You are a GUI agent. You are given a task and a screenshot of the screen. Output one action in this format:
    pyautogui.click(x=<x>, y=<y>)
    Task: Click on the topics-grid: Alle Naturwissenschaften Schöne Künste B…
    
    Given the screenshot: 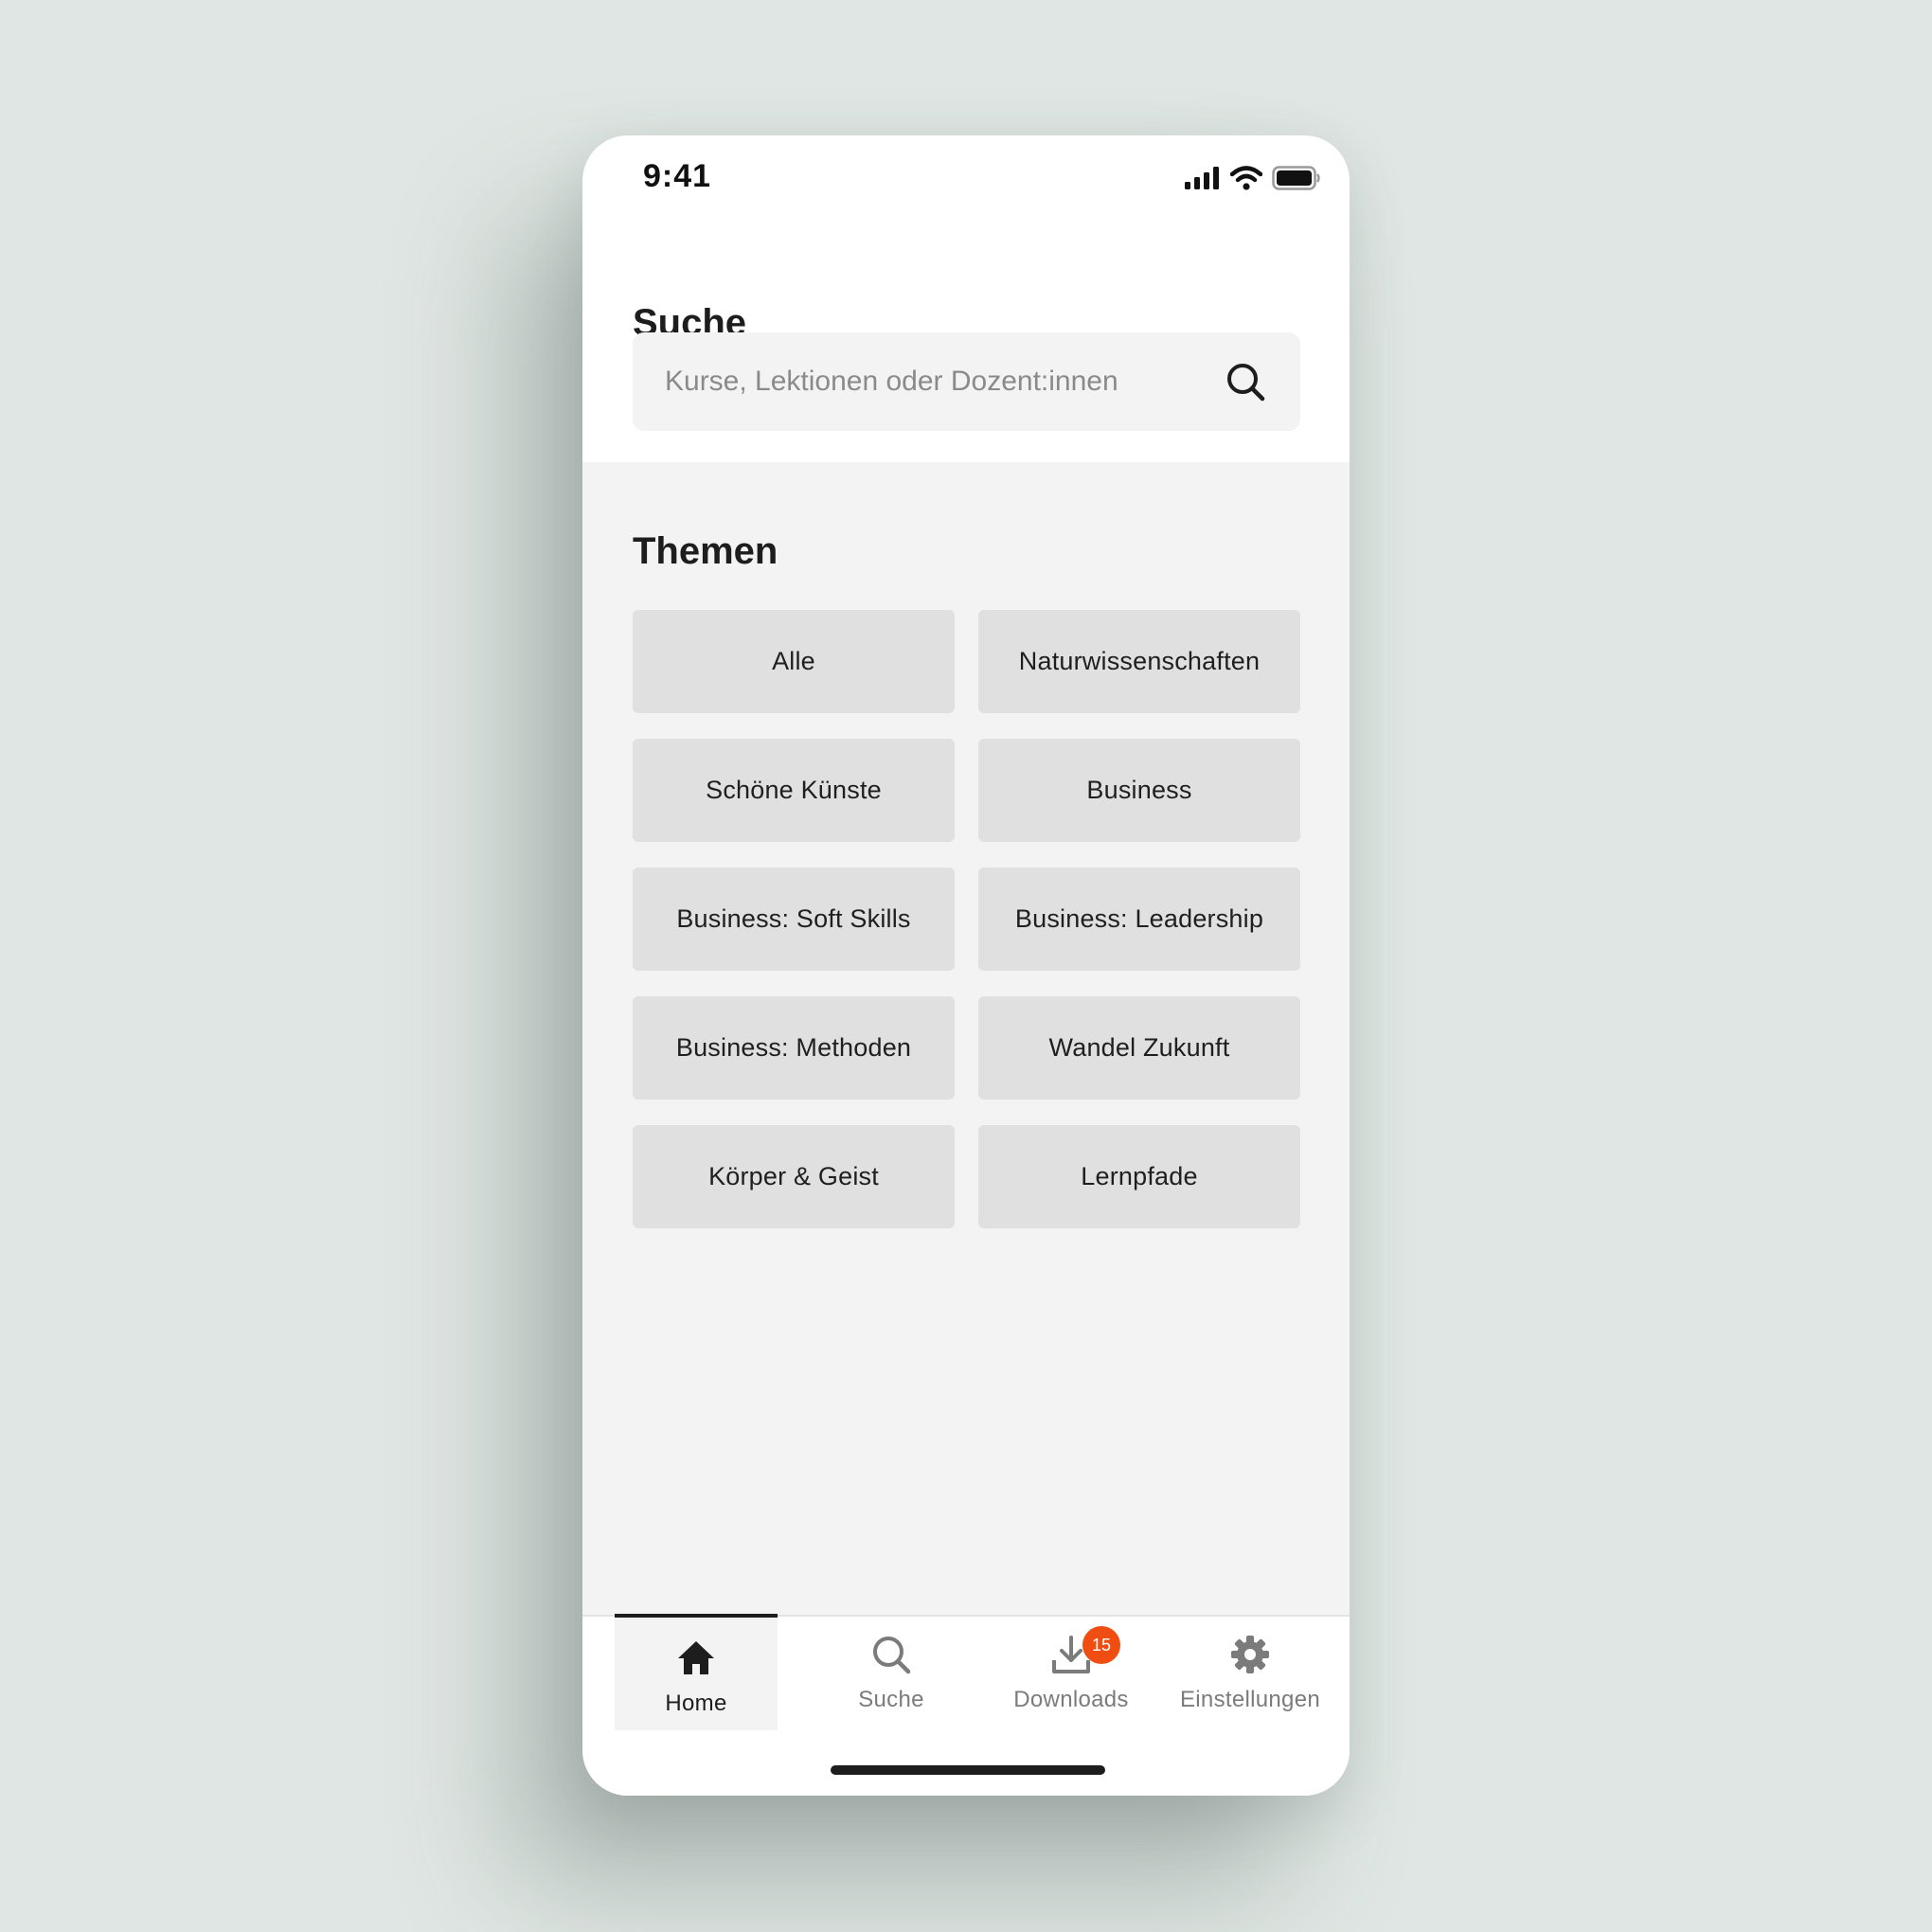 What is the action you would take?
    pyautogui.click(x=966, y=919)
    